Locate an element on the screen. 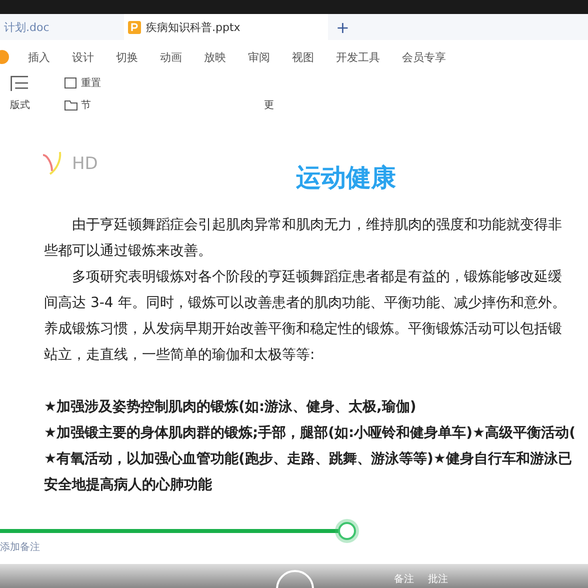 This screenshot has height=588, width=588. more-button: 更 is located at coordinates (199, 105).